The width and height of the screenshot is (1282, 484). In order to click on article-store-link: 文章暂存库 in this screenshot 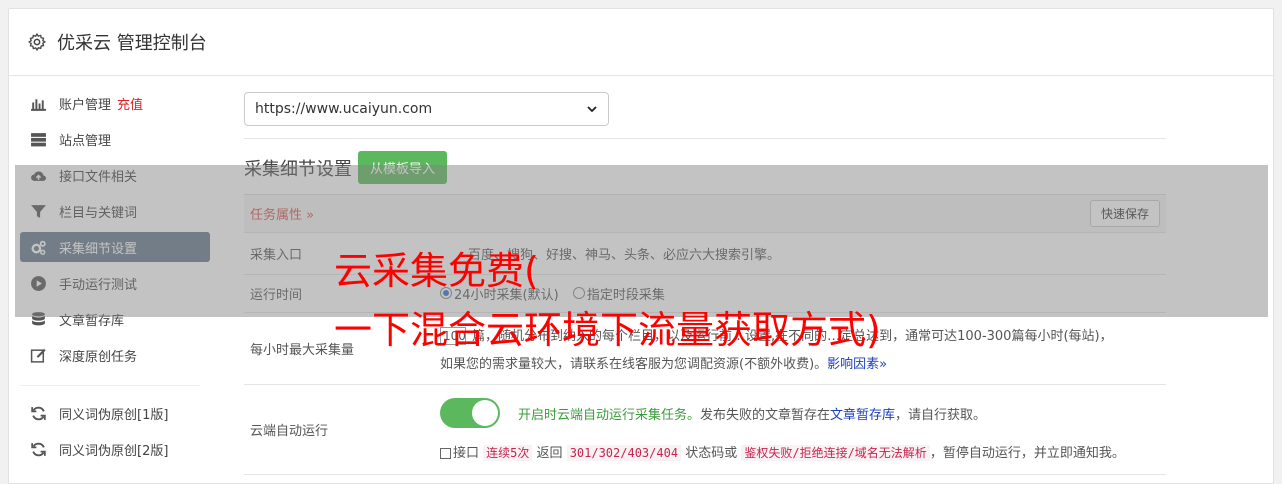, I will do `click(862, 413)`.